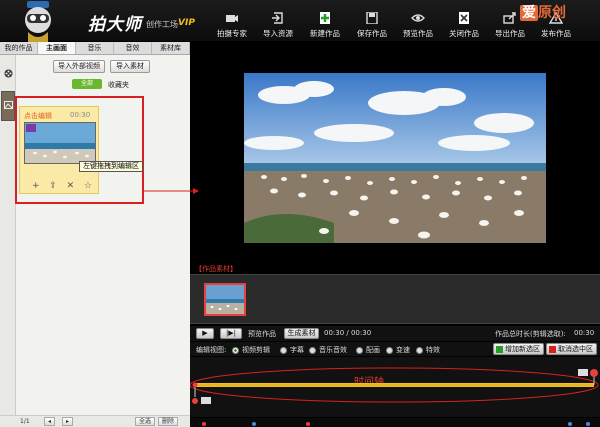 This screenshot has width=600, height=427. I want to click on step-button: |▶|, so click(231, 333).